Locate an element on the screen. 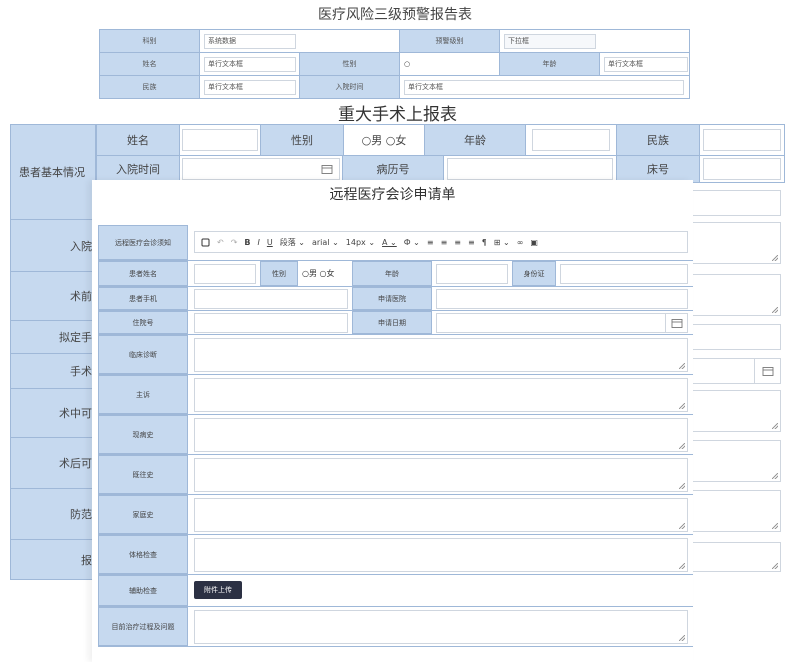 This screenshot has height=662, width=785. f3-date-label: 申请日期 is located at coordinates (392, 322).